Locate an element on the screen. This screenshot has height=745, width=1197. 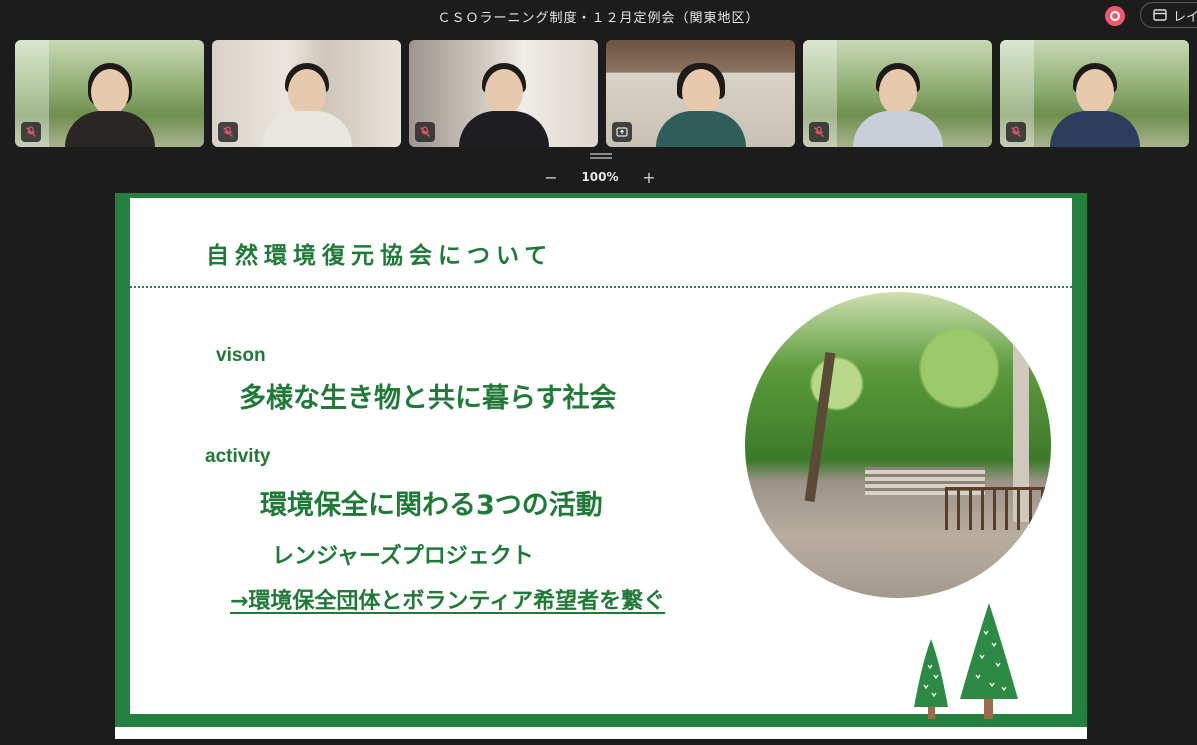
strip-resize-handle is located at coordinates (601, 156).